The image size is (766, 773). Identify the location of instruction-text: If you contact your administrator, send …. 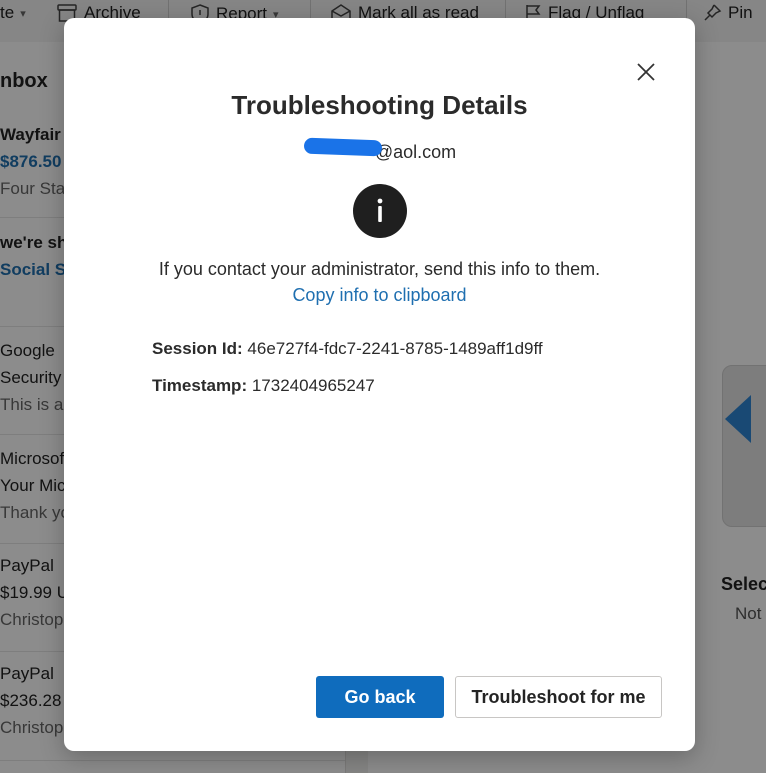
(379, 282).